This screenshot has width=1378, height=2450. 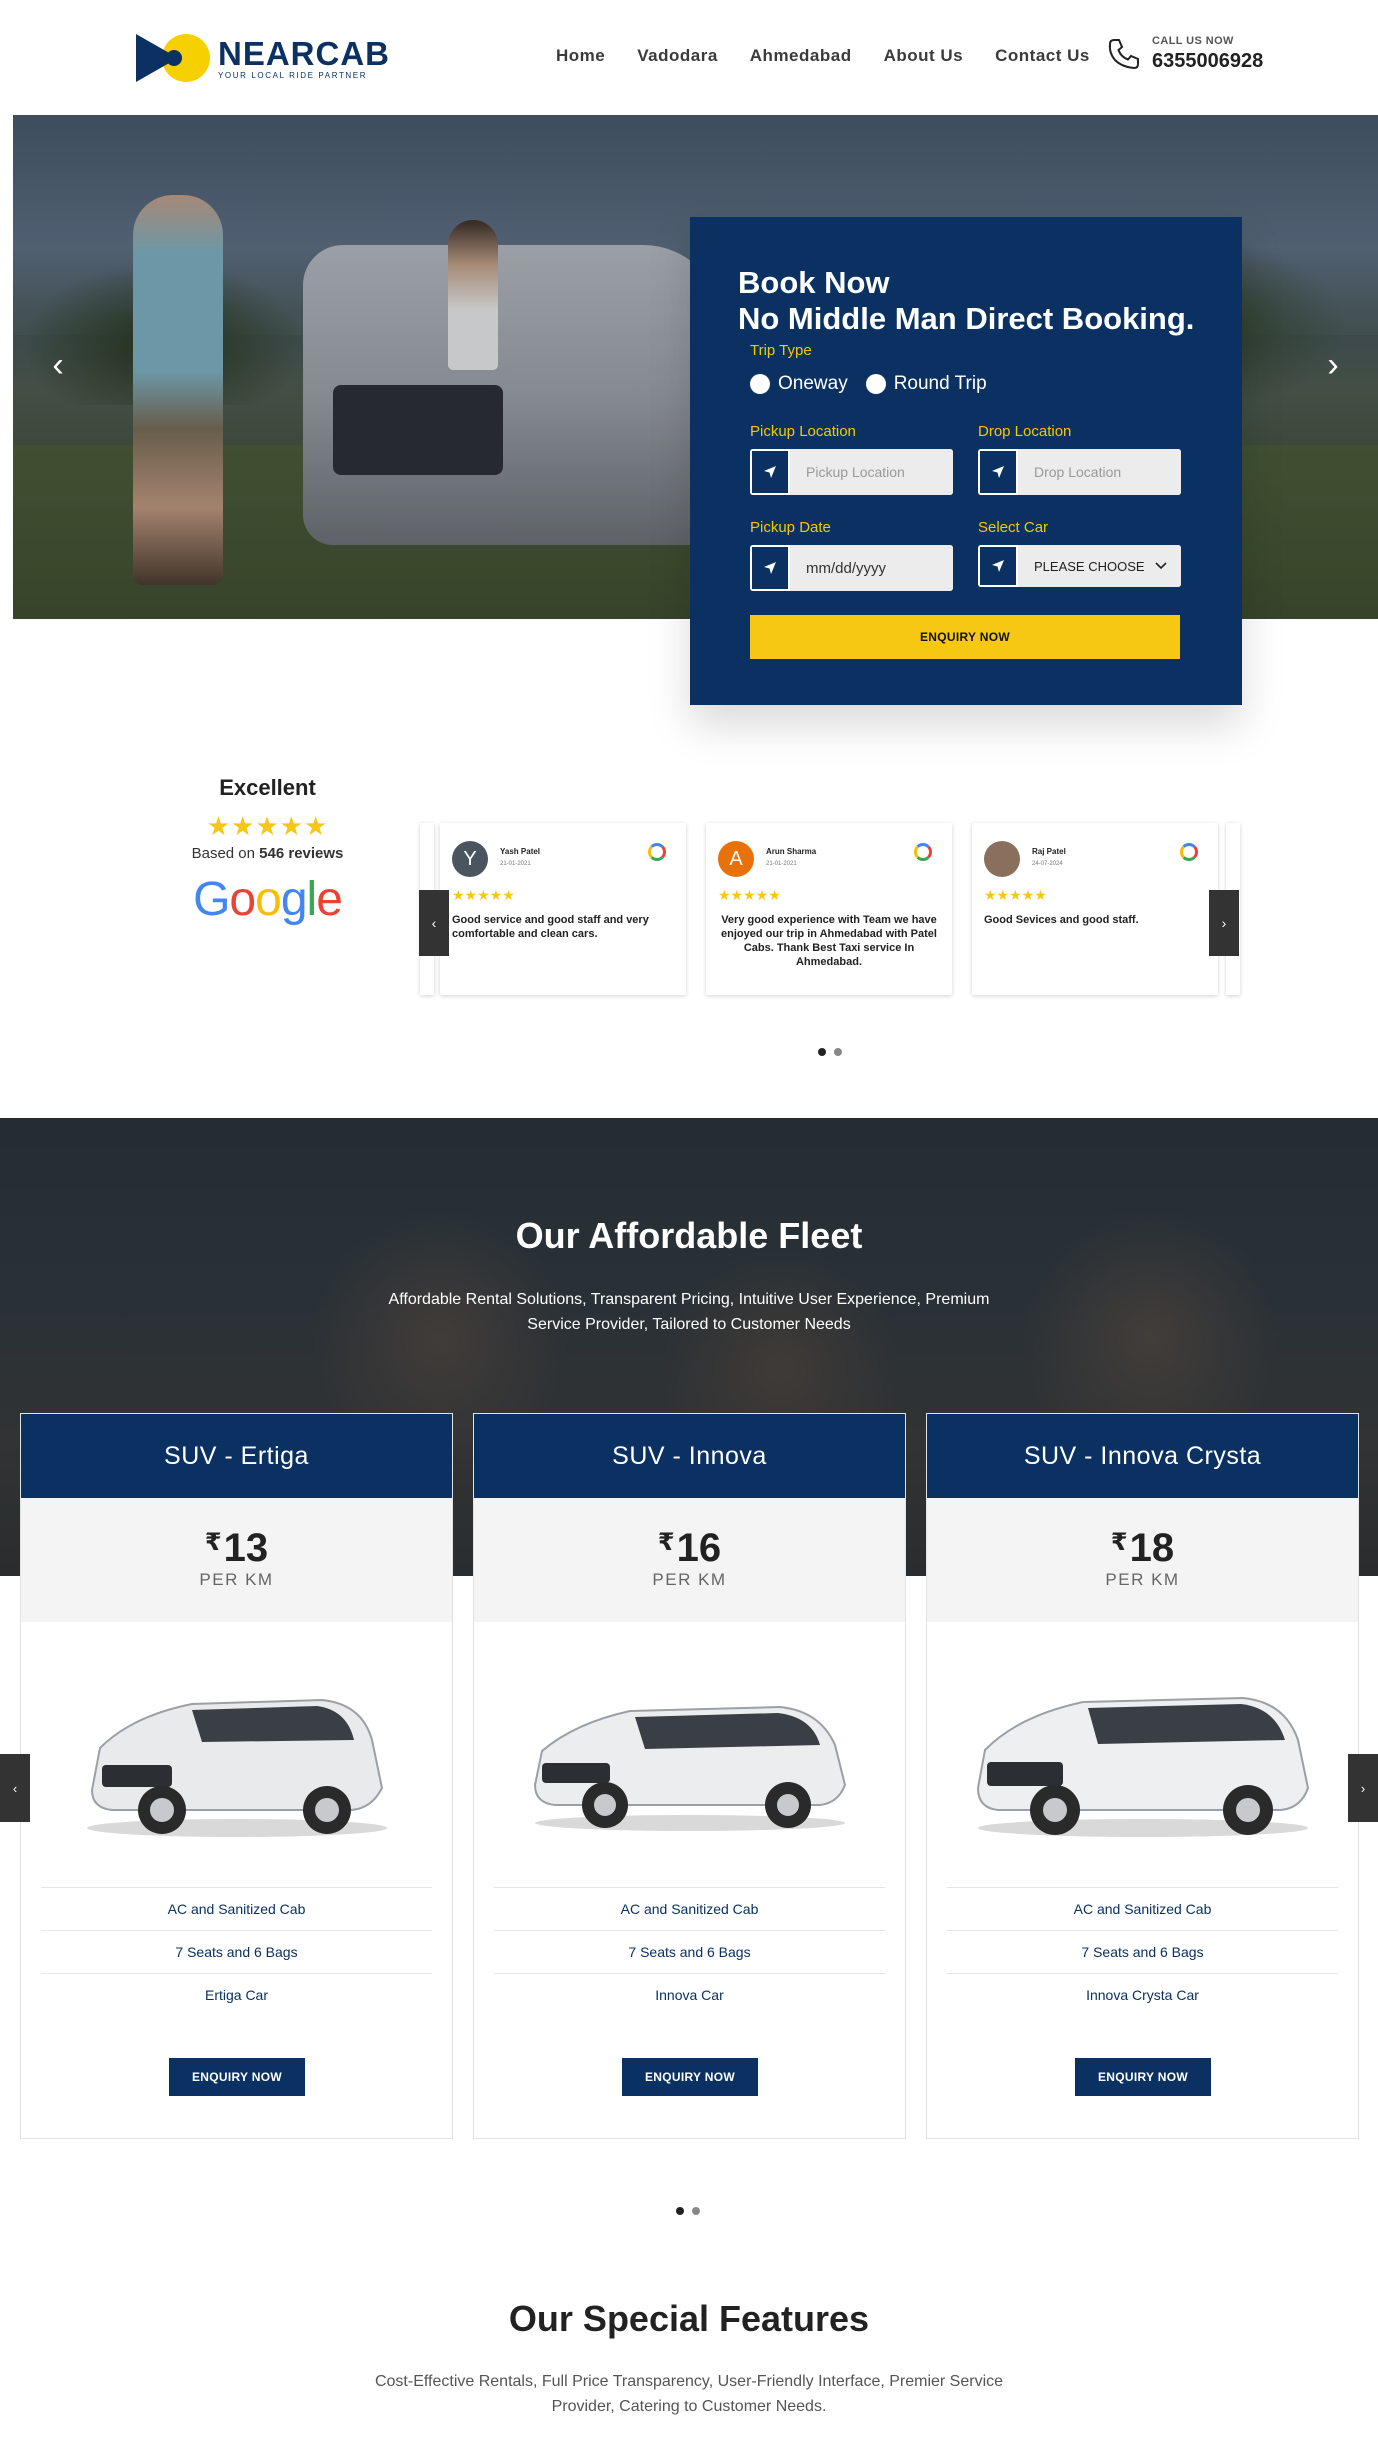 What do you see at coordinates (965, 637) in the screenshot?
I see `enquiry-now-button: ENQUIRY NOW` at bounding box center [965, 637].